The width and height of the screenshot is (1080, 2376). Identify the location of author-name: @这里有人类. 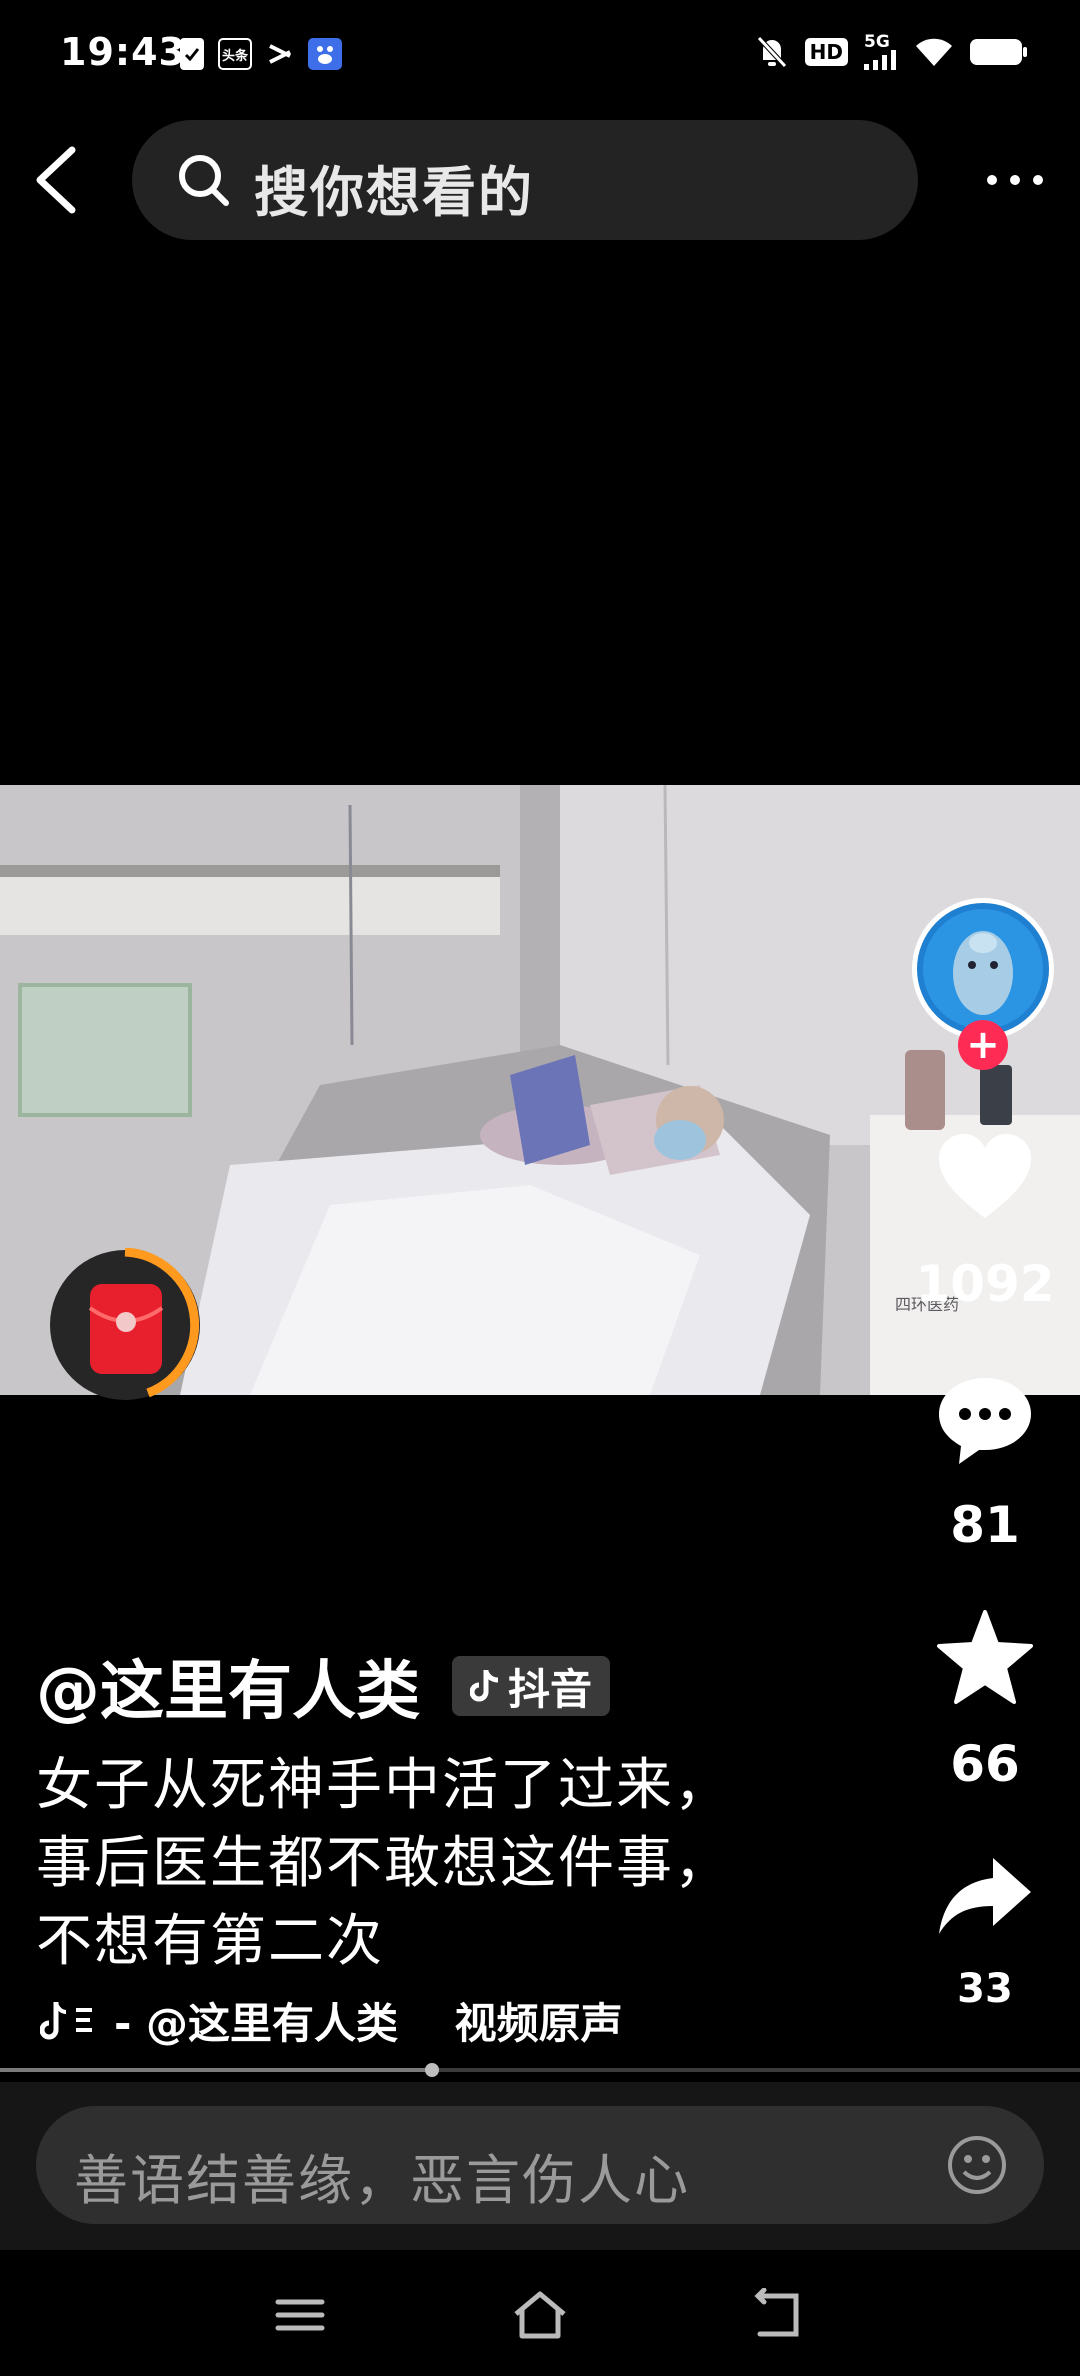
(228, 1686).